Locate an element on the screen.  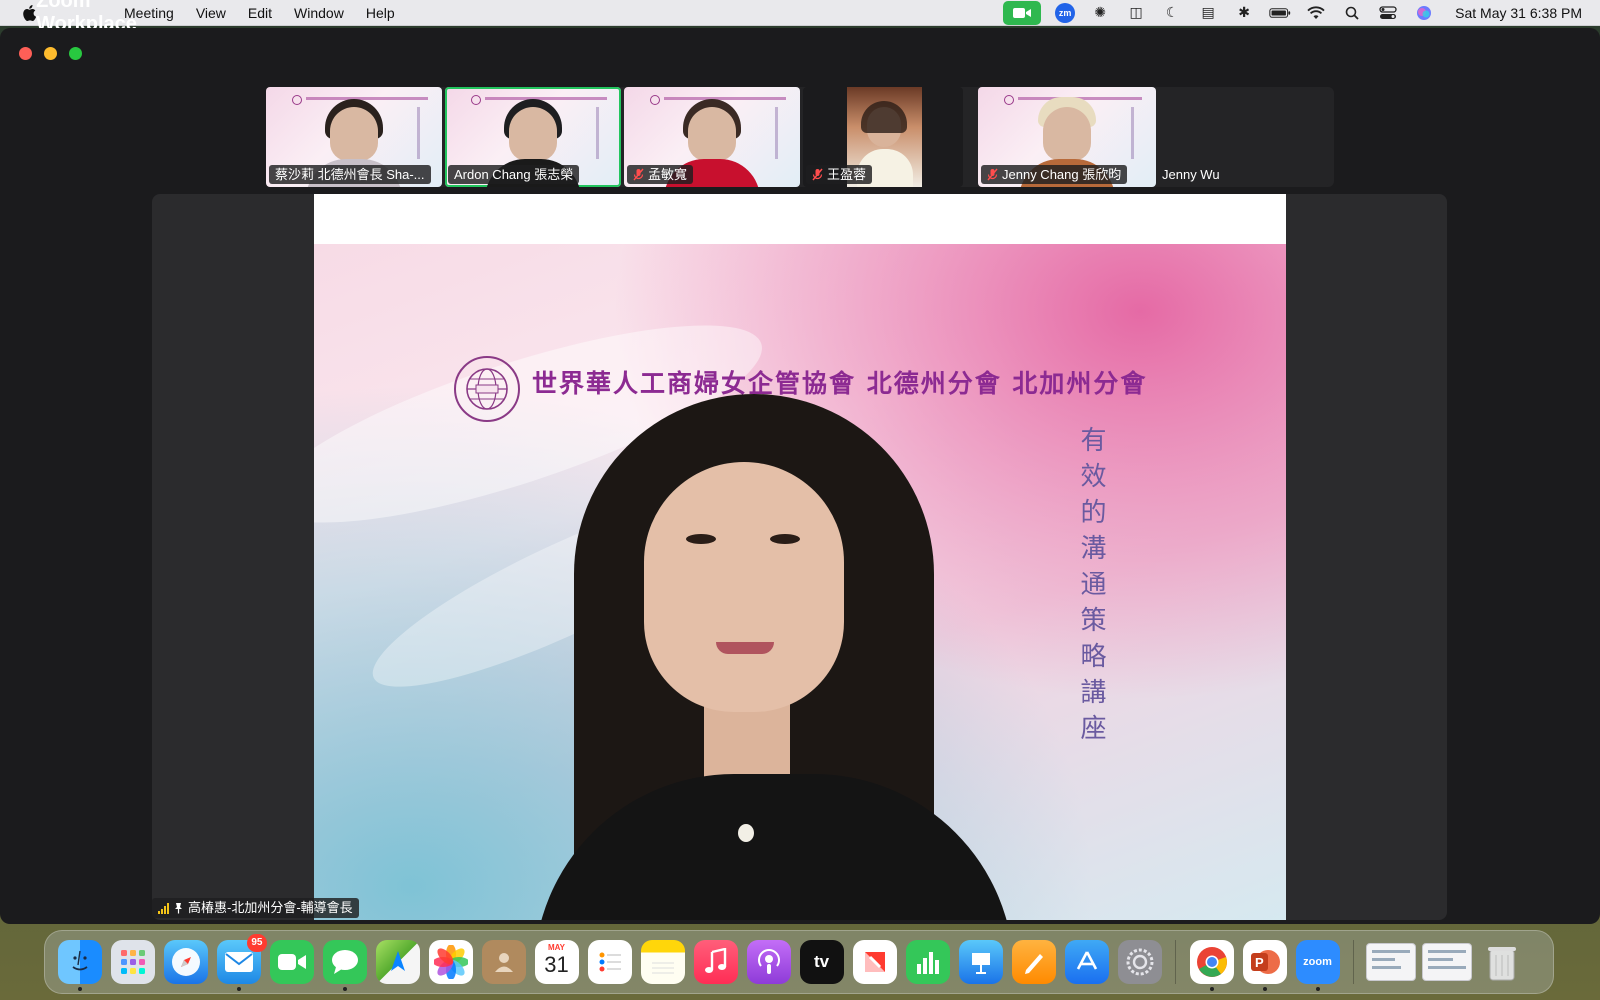
fullscreen-window-button is located at coordinates (75, 53).